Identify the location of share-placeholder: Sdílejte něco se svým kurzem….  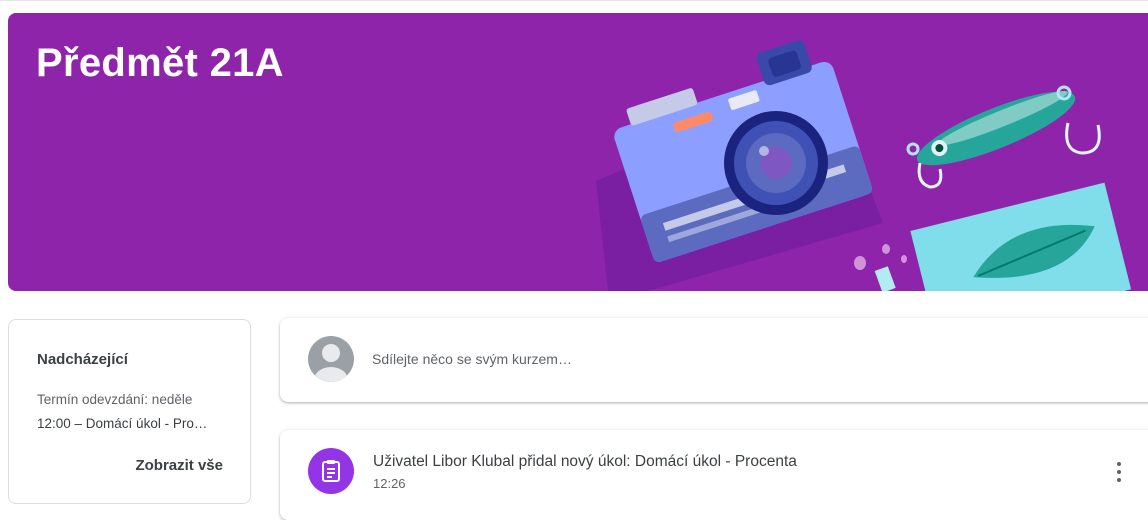
(472, 359).